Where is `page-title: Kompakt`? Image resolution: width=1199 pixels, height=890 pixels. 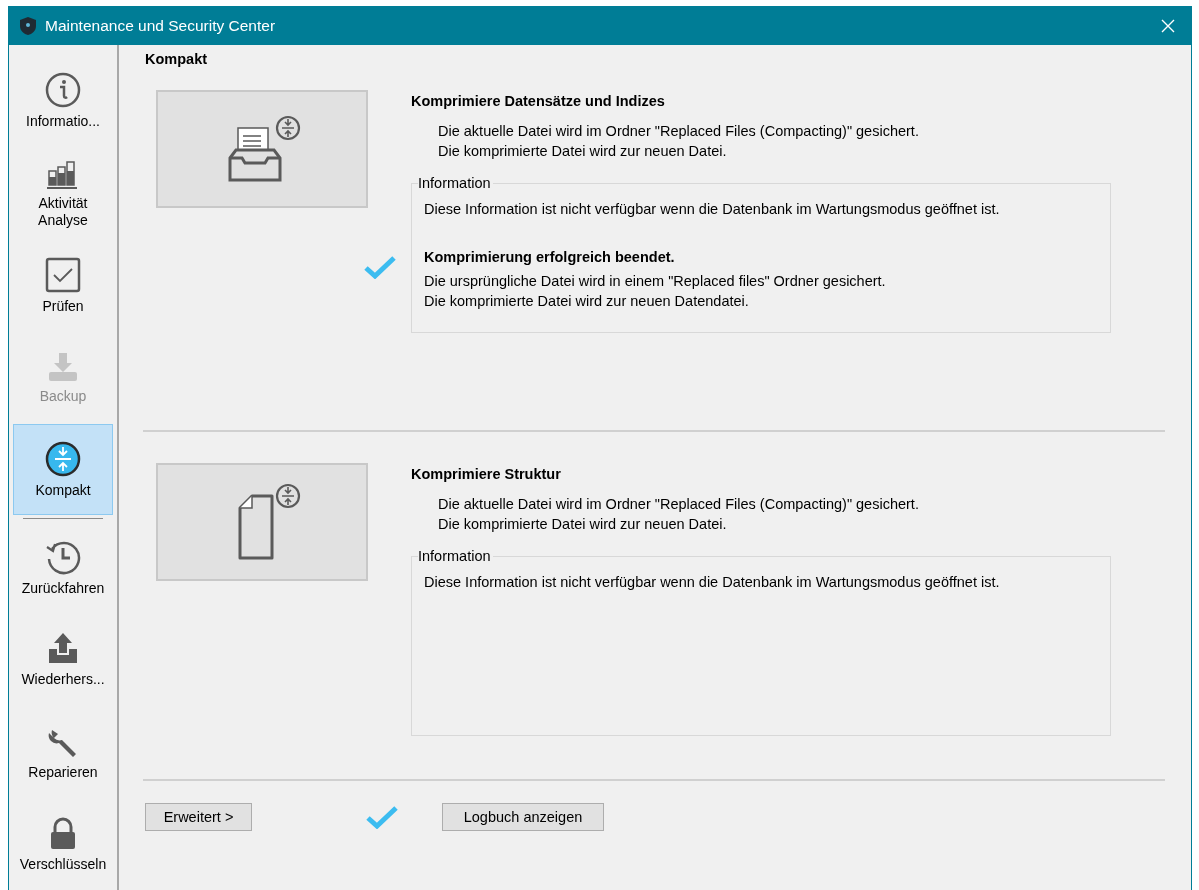
page-title: Kompakt is located at coordinates (176, 59).